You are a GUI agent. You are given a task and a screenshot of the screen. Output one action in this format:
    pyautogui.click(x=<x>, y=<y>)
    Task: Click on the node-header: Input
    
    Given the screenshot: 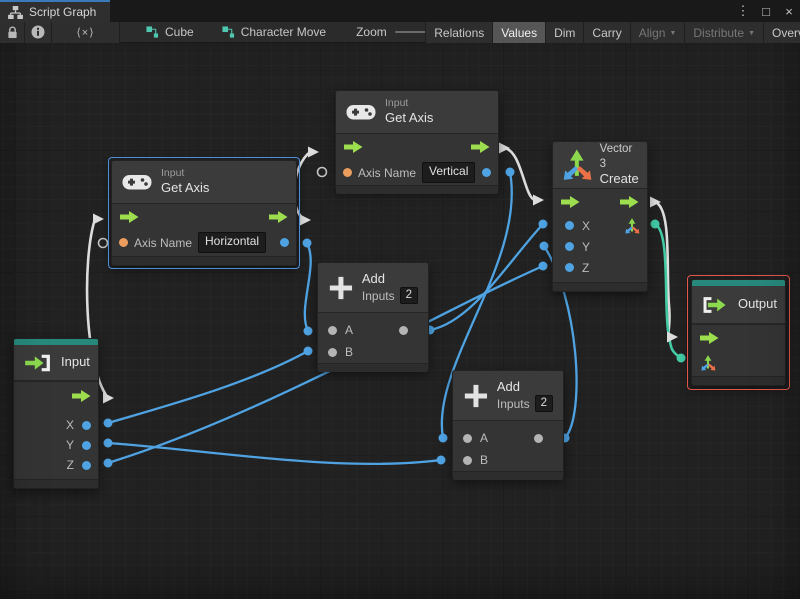 What is the action you would take?
    pyautogui.click(x=56, y=363)
    